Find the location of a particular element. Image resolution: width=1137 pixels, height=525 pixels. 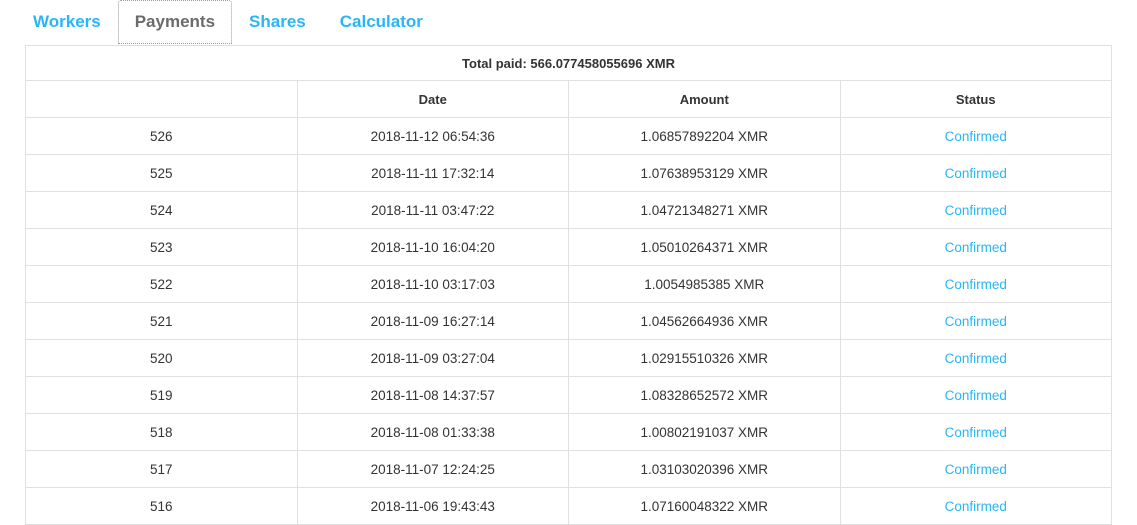

row-amount-cell: 1.07160048322 XMR is located at coordinates (704, 506).